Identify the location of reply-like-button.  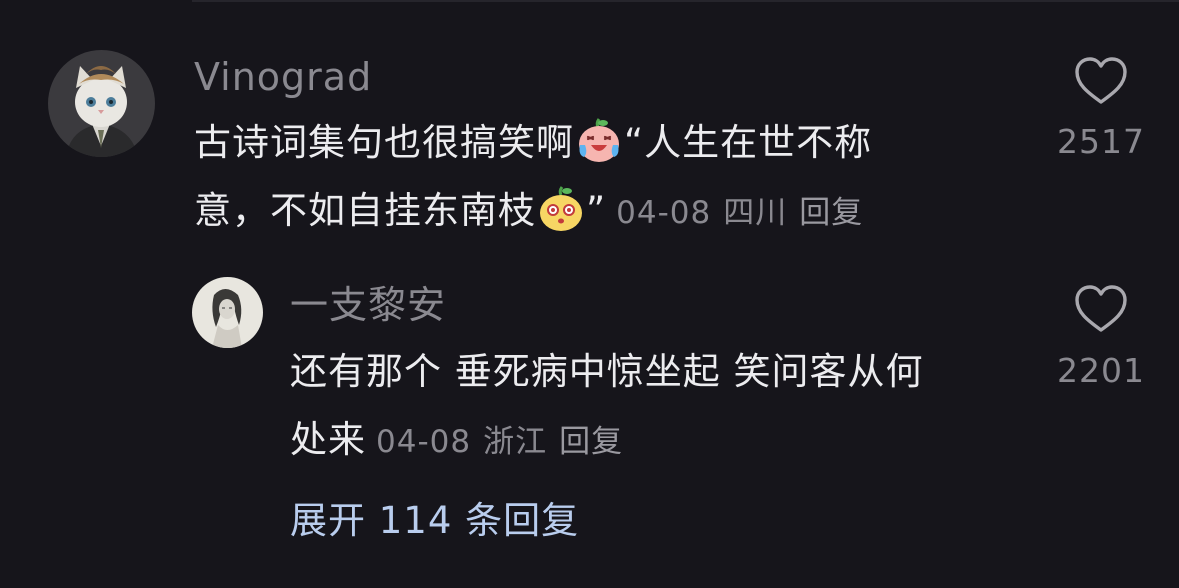
(1101, 309).